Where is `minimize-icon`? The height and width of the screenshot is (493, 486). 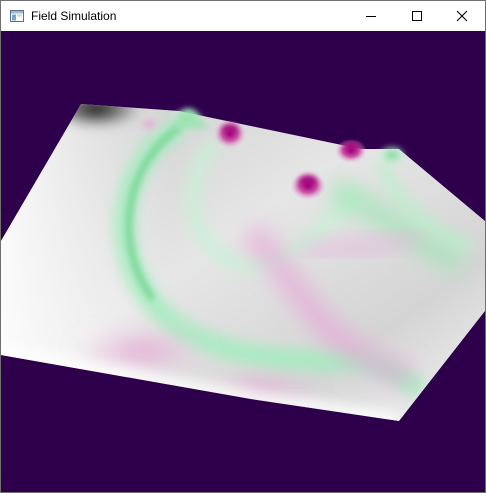 minimize-icon is located at coordinates (371, 16).